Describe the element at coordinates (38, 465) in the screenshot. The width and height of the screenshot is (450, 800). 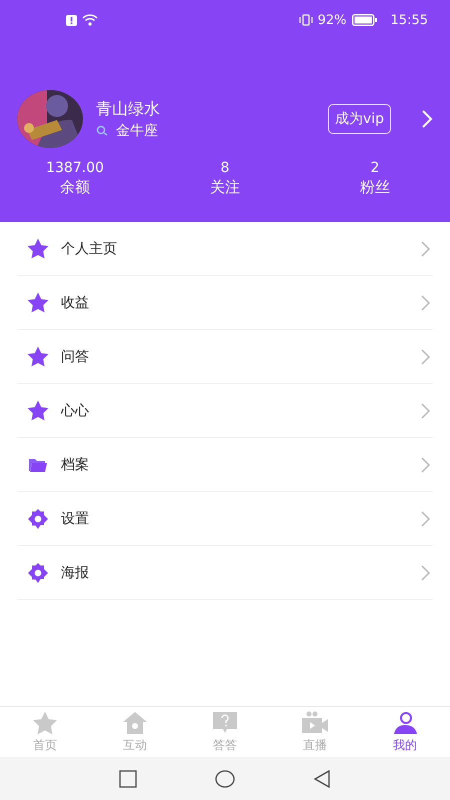
I see `folder-icon` at that location.